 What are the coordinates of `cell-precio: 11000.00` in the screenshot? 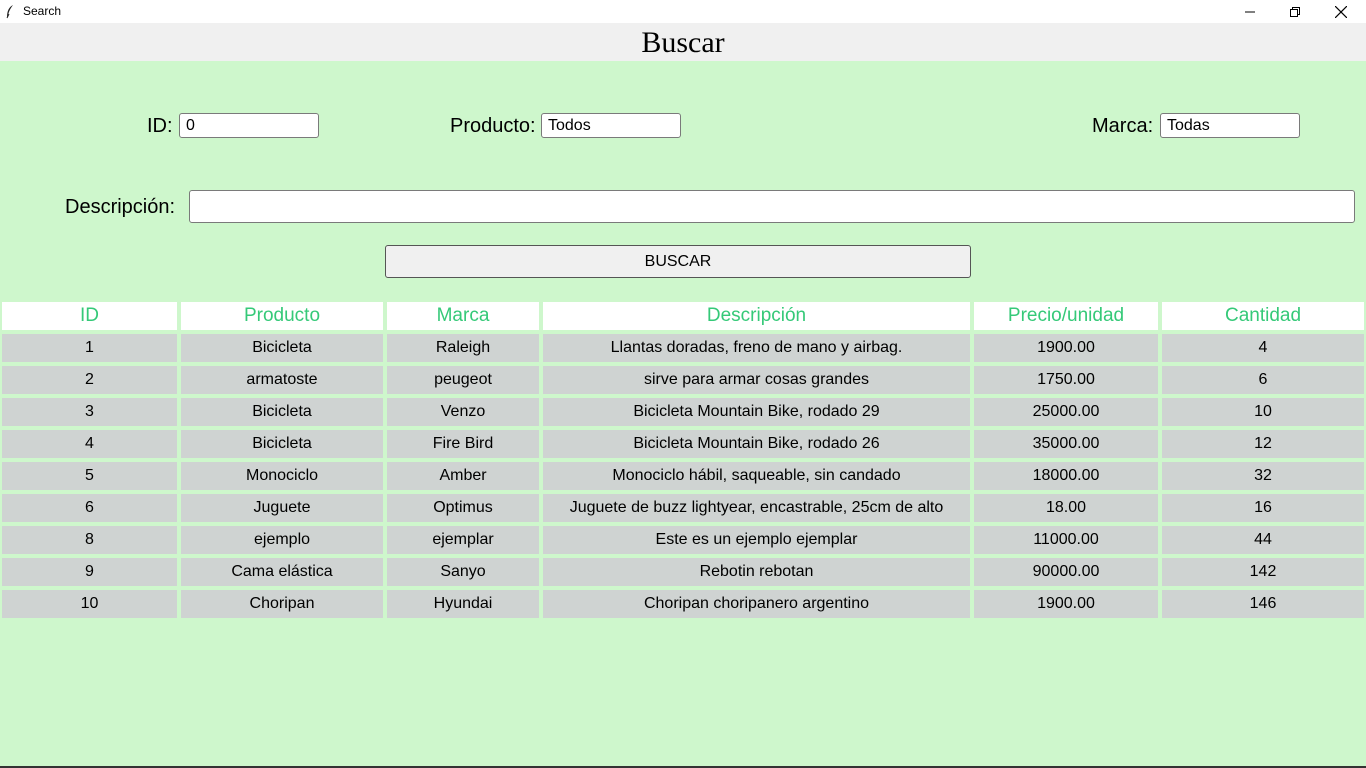 It's located at (1066, 540).